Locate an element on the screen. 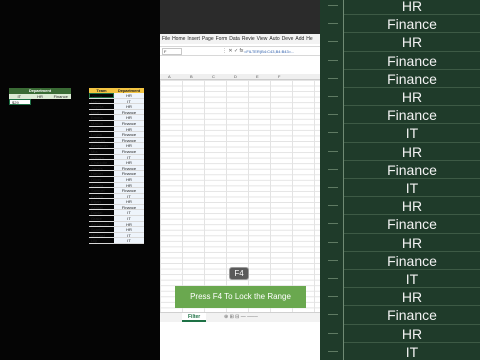 The width and height of the screenshot is (480, 360). menu-item: Insert is located at coordinates (193, 39).